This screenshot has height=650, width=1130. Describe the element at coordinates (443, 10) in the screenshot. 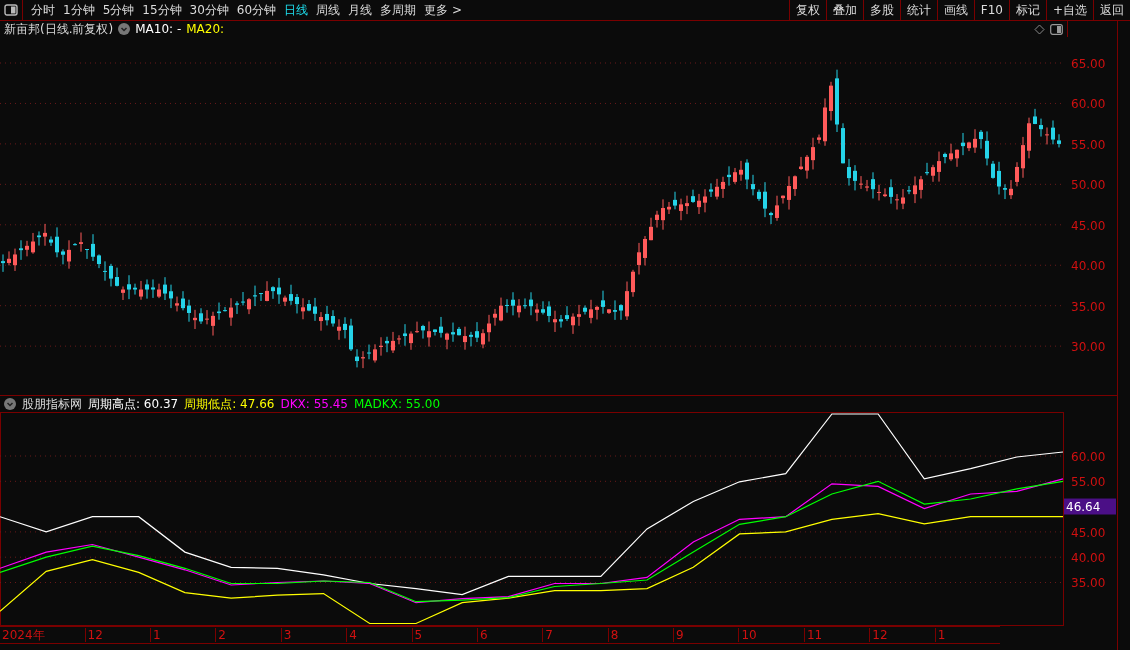

I see `period-tab: 更多 >` at that location.